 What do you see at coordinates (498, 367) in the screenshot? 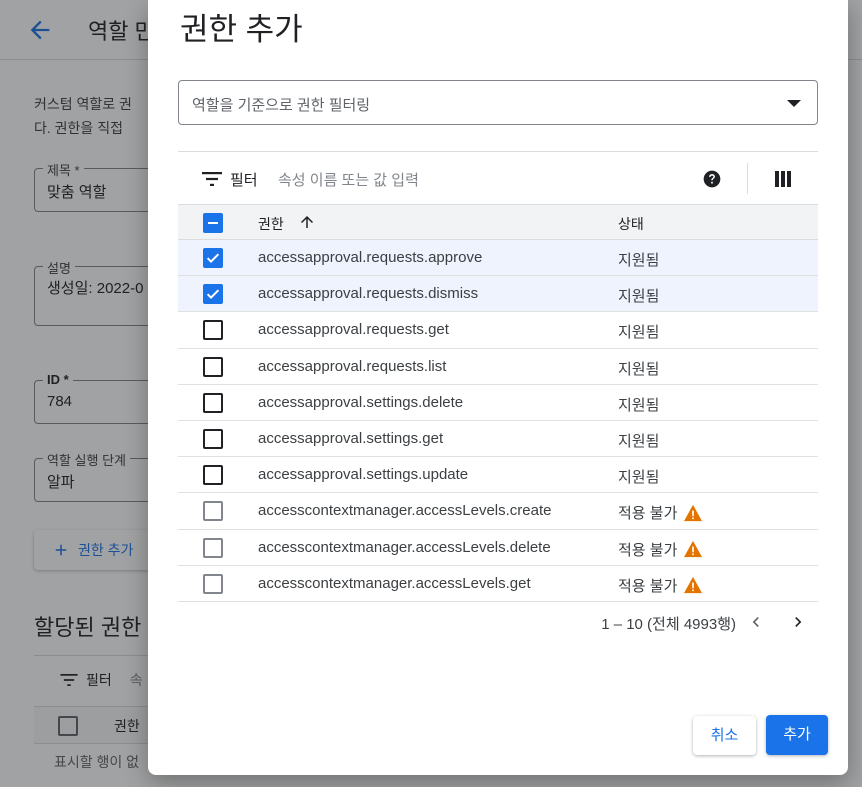
I see `table-row: accessapproval.requests.list 지원됨` at bounding box center [498, 367].